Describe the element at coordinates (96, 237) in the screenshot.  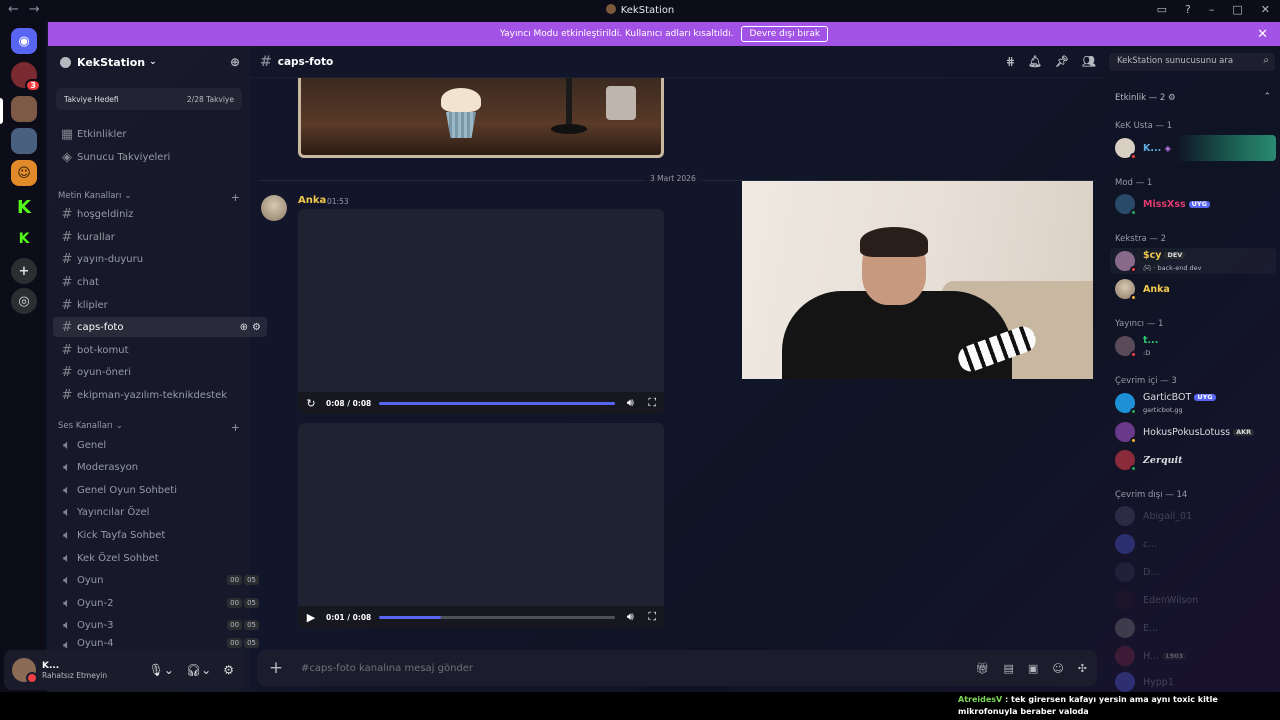
I see `channel-label: kurallar` at that location.